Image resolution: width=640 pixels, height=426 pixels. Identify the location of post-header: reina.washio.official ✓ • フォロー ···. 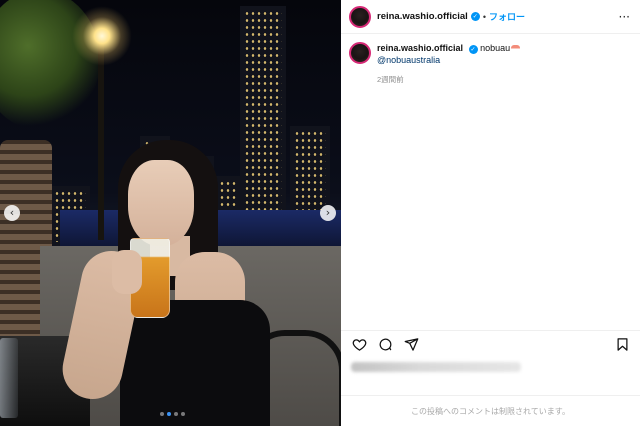
(490, 17).